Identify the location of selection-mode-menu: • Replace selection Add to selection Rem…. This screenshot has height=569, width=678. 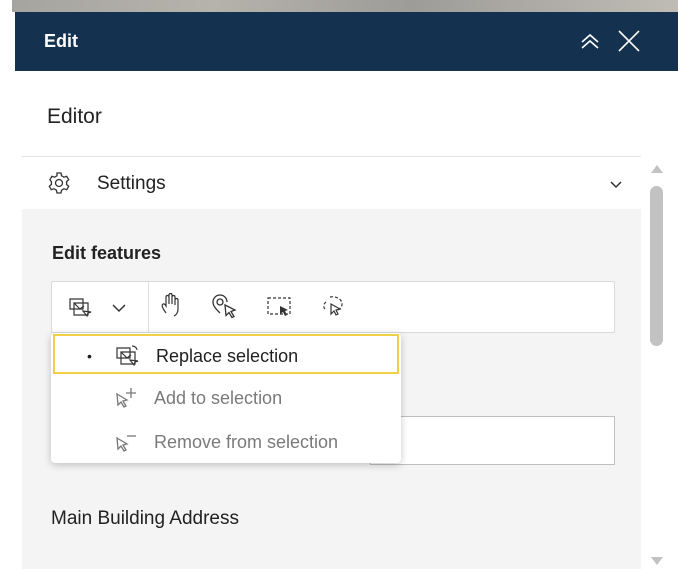
(226, 398).